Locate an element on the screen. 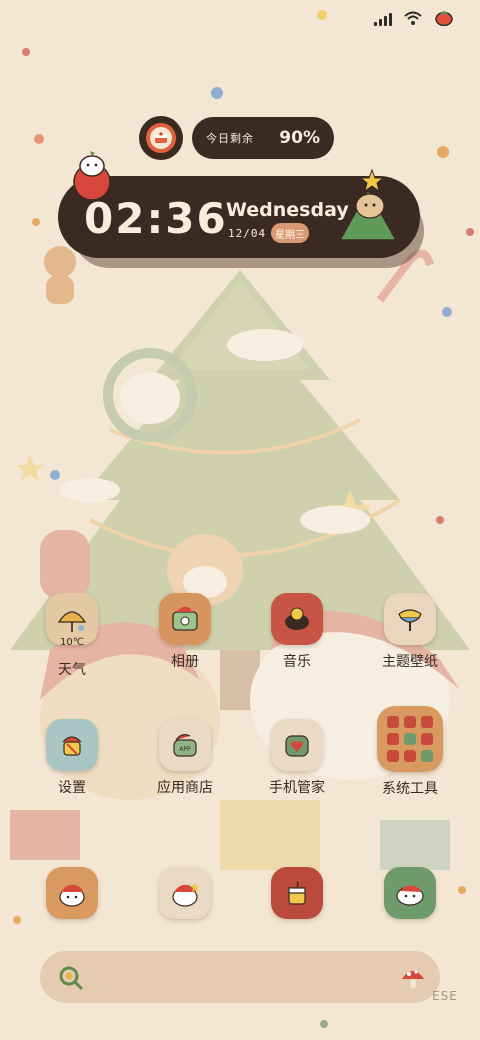 Image resolution: width=480 pixels, height=1040 pixels. status-bar is located at coordinates (414, 19).